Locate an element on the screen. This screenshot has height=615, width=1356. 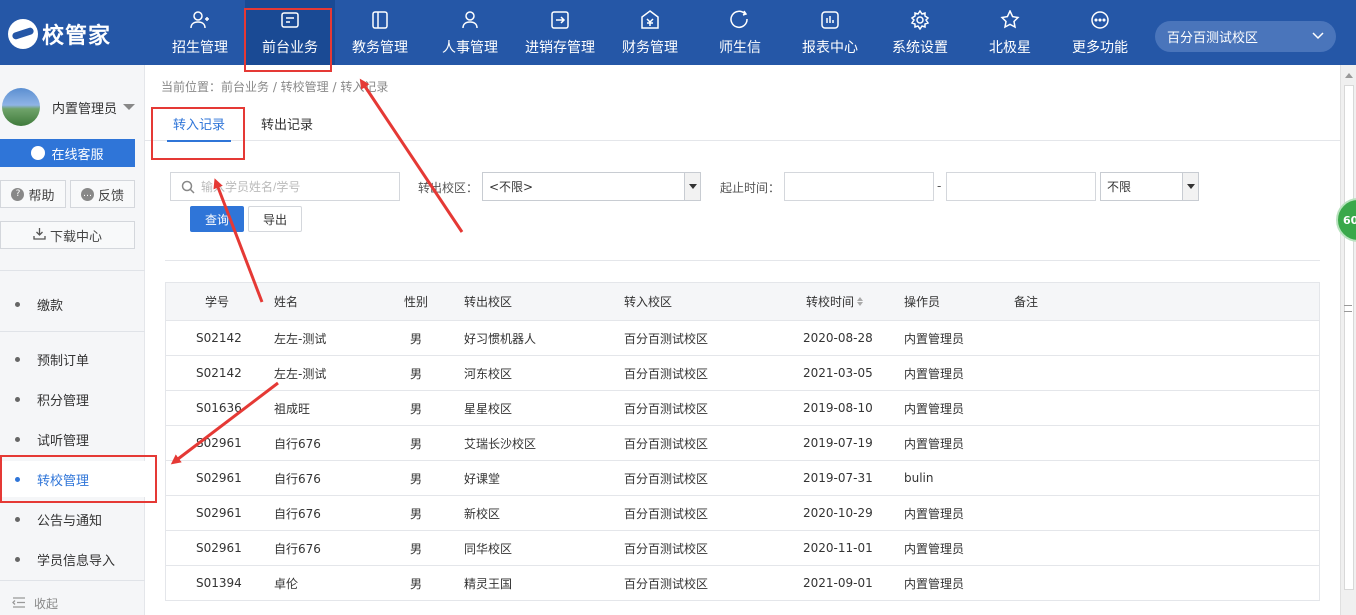
cell-out-campus: 艾瑞长沙校区 is located at coordinates (500, 443).